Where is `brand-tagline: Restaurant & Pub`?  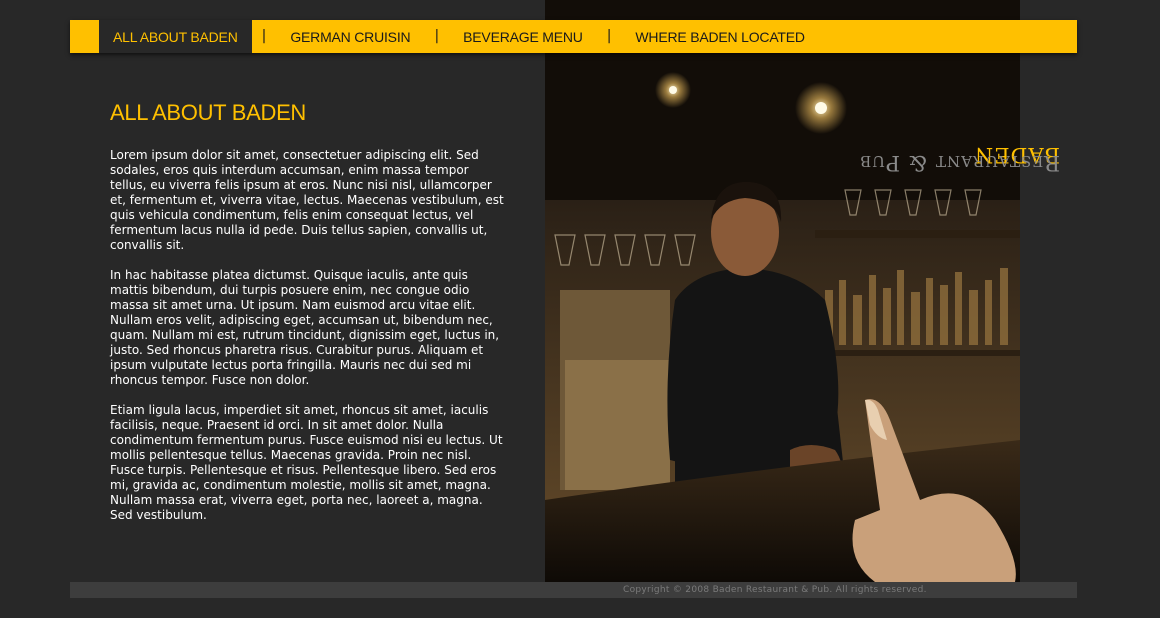
brand-tagline: Restaurant & Pub is located at coordinates (959, 163).